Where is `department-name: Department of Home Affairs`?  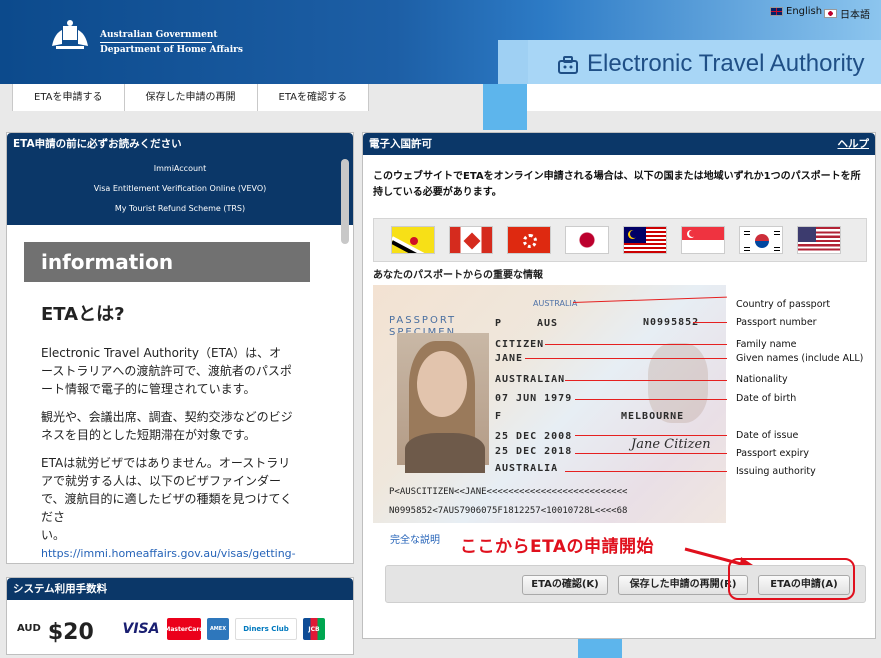
department-name: Department of Home Affairs is located at coordinates (171, 50).